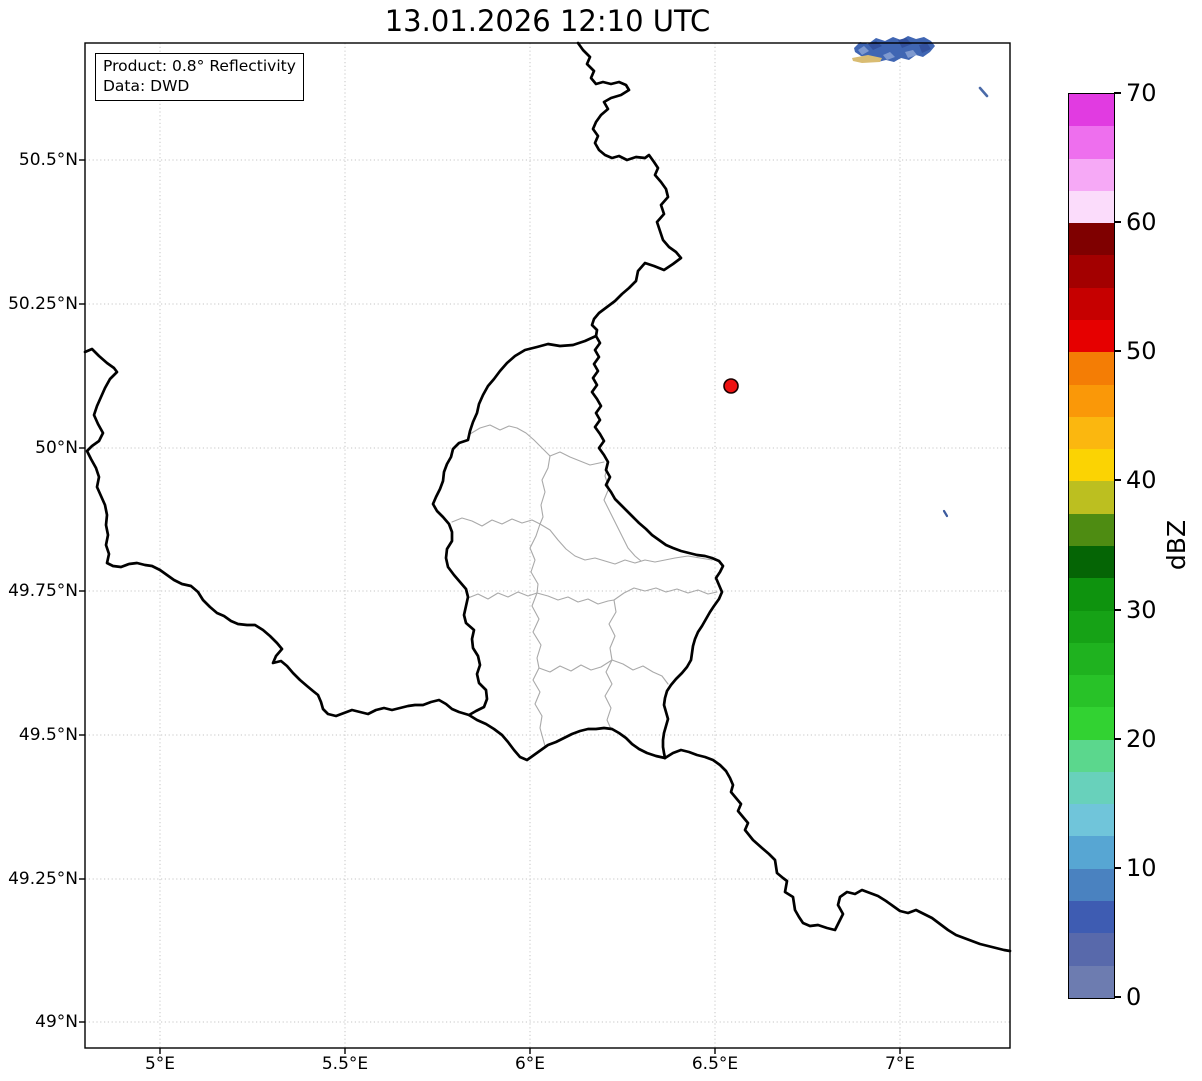 The width and height of the screenshot is (1202, 1081). I want to click on colorbar-label: dBZ, so click(1176, 545).